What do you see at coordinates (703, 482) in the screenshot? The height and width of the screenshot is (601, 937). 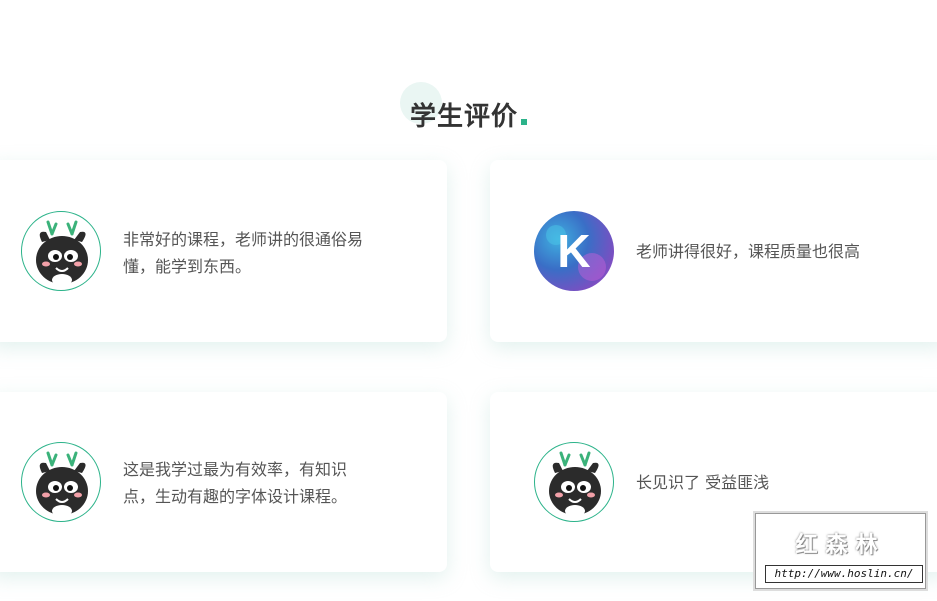 I see `review-text-line: 长见识了 受益匪浅` at bounding box center [703, 482].